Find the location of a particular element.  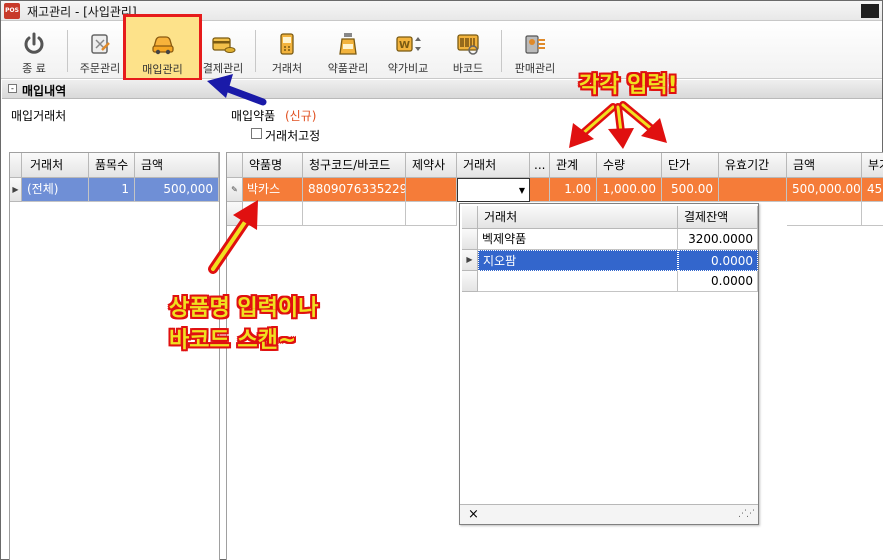

col-header-drug-name: 약품명 is located at coordinates (273, 165).